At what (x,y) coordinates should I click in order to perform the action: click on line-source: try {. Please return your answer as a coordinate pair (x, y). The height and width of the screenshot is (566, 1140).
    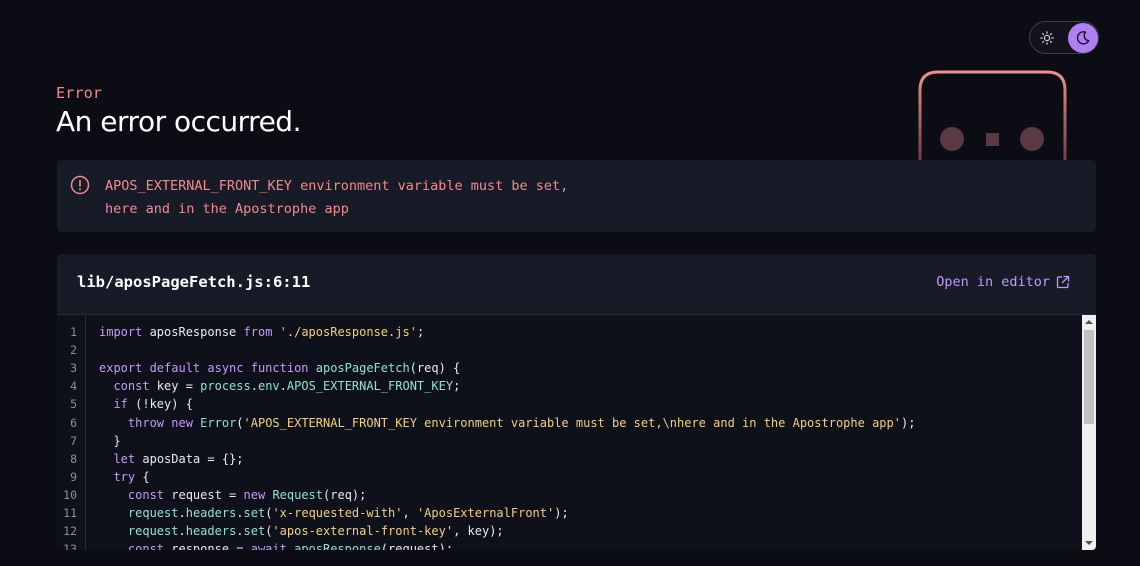
    Looking at the image, I should click on (124, 477).